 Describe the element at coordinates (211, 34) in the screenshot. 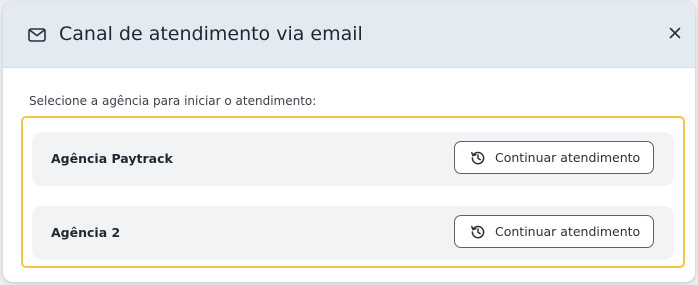

I see `dialog-title: Canal de atendimento via email` at that location.